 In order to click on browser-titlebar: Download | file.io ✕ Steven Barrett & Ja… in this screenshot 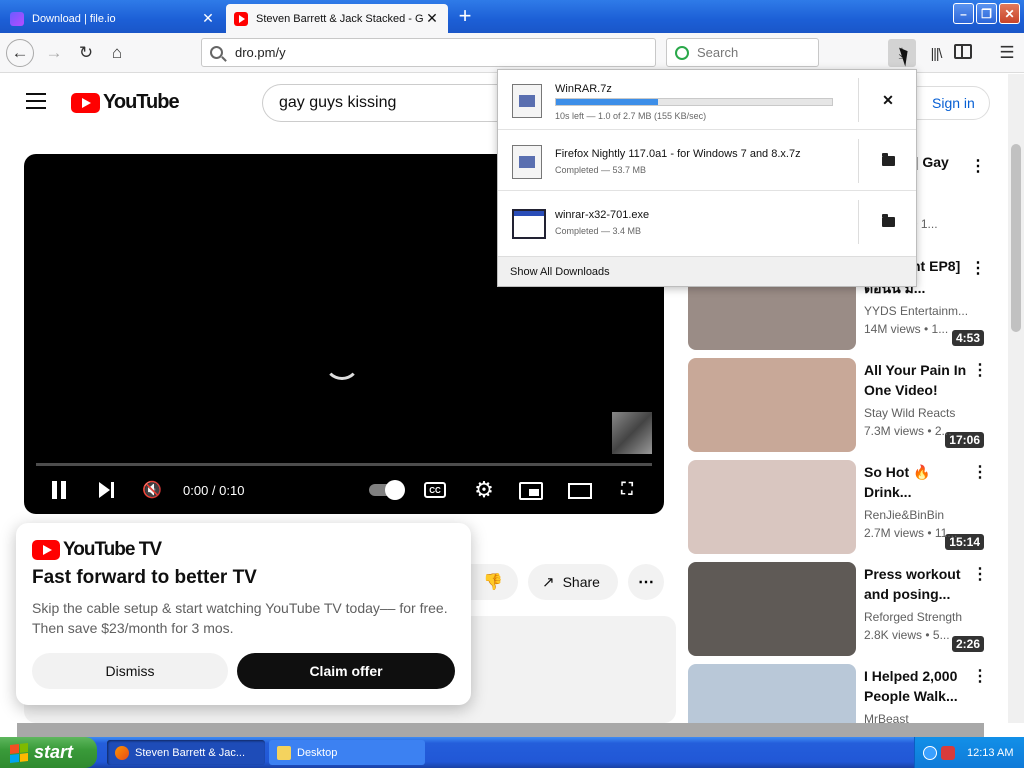, I will do `click(512, 16)`.